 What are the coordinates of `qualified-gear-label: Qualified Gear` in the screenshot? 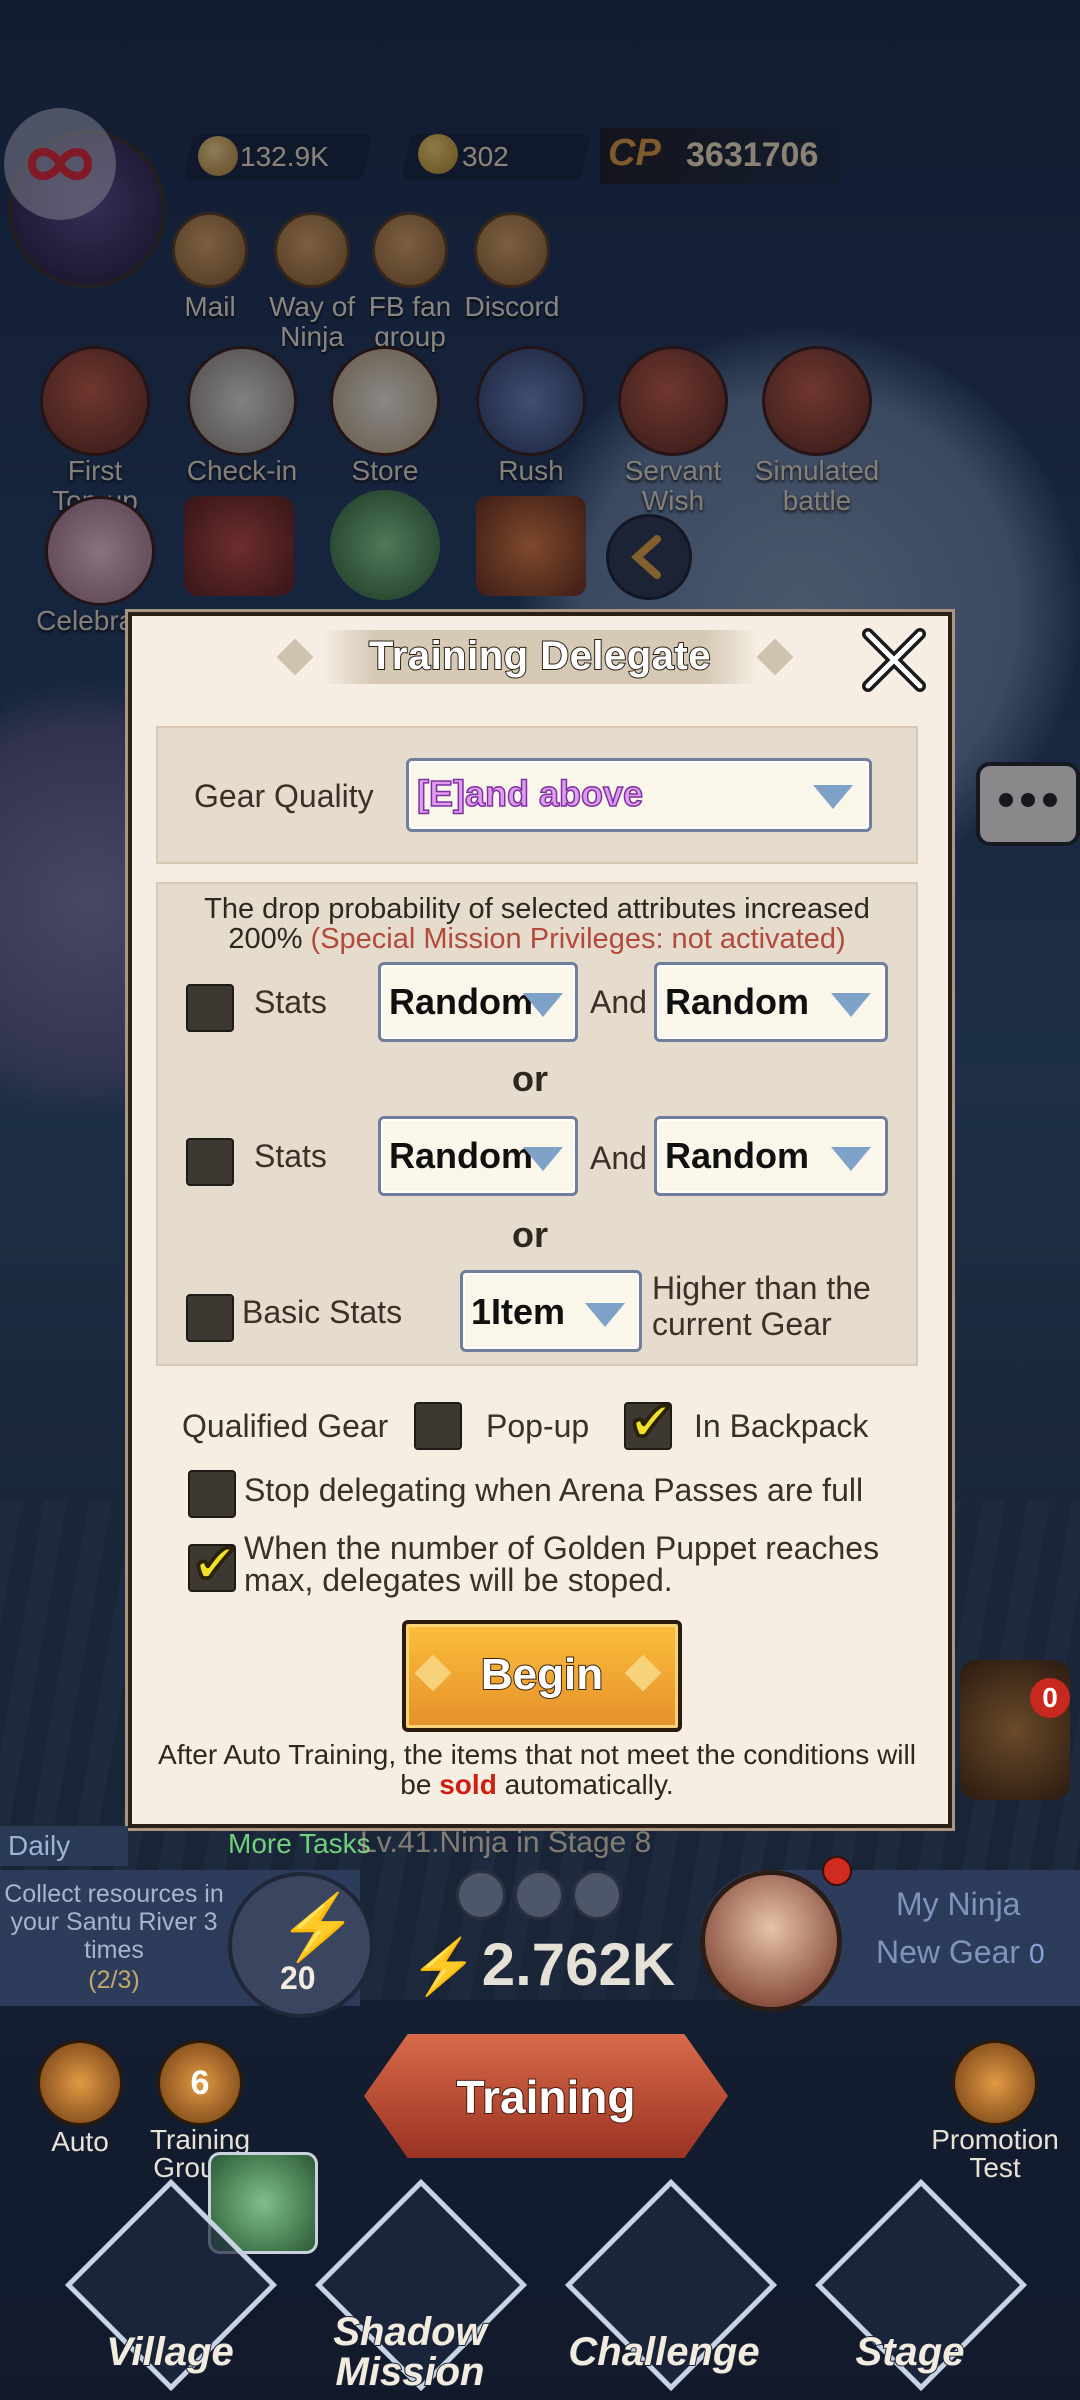 It's located at (285, 1426).